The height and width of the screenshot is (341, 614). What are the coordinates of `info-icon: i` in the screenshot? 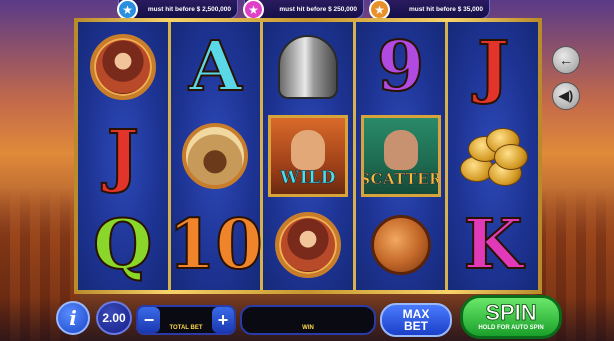 It's located at (73, 318).